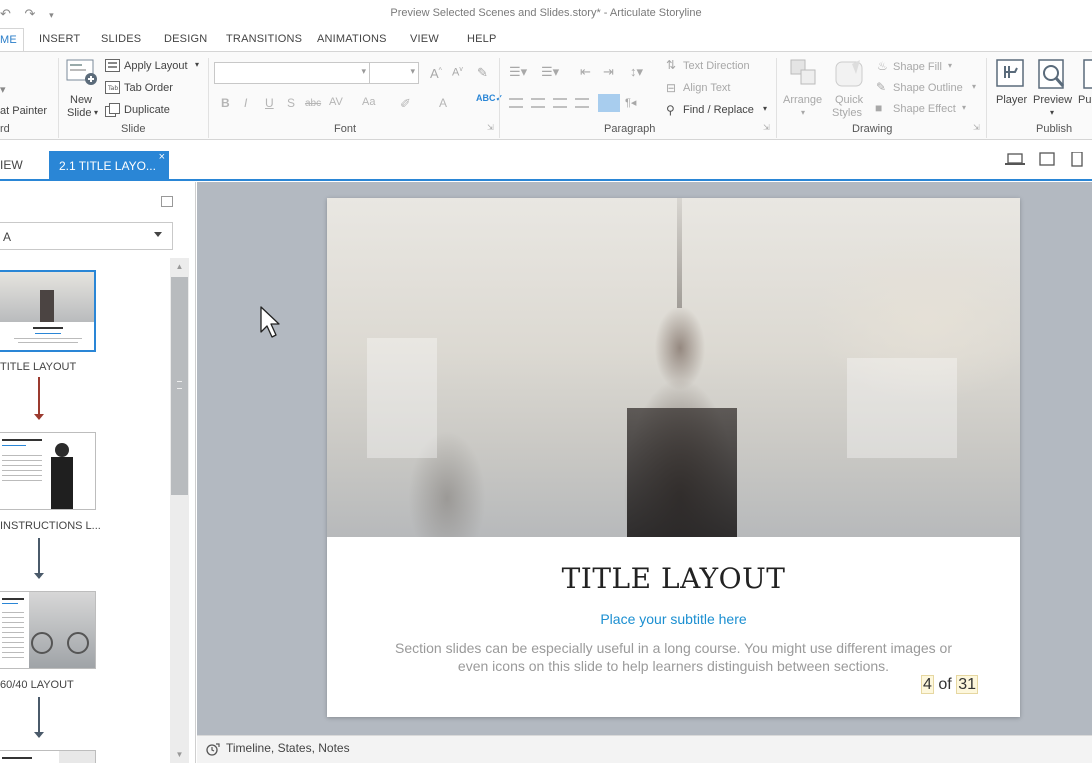 Image resolution: width=1092 pixels, height=763 pixels. What do you see at coordinates (394, 73) in the screenshot?
I see `font-size-select: ▾` at bounding box center [394, 73].